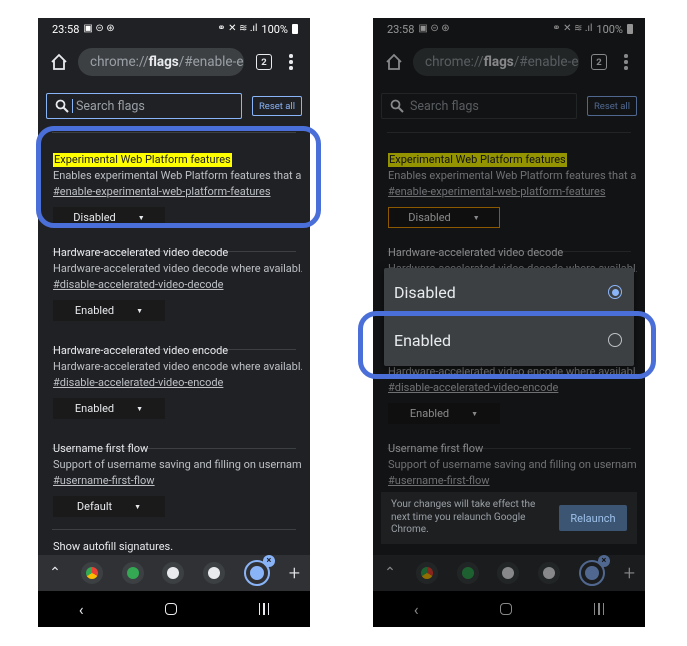 This screenshot has width=687, height=646. I want to click on search-icon, so click(62, 106).